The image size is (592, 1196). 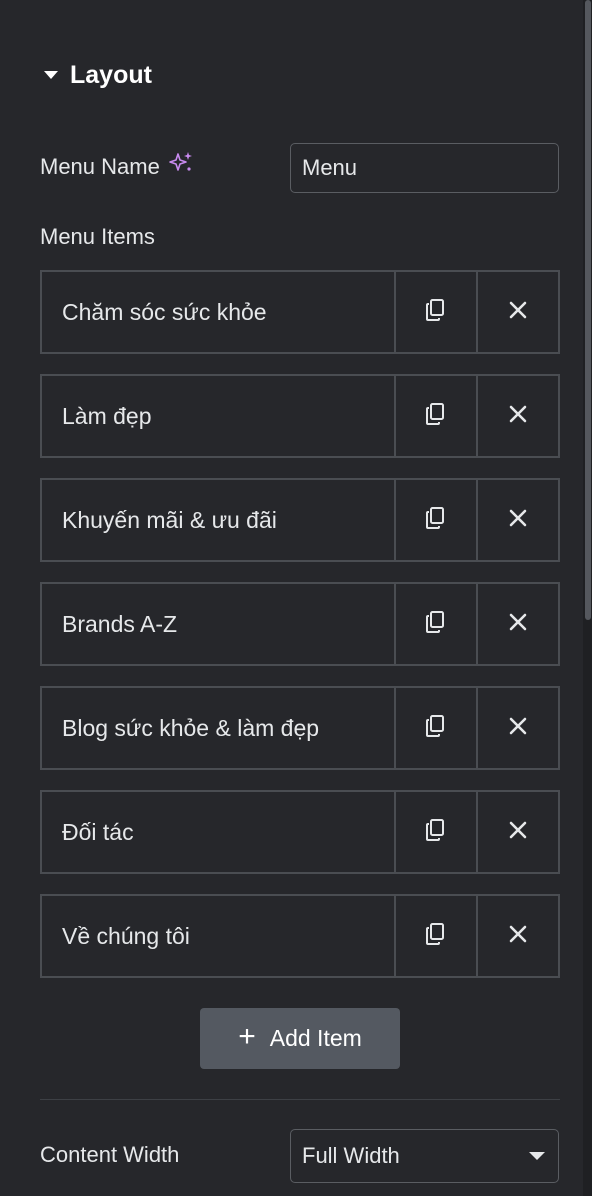 I want to click on content-width-value: Full Width, so click(x=351, y=1155).